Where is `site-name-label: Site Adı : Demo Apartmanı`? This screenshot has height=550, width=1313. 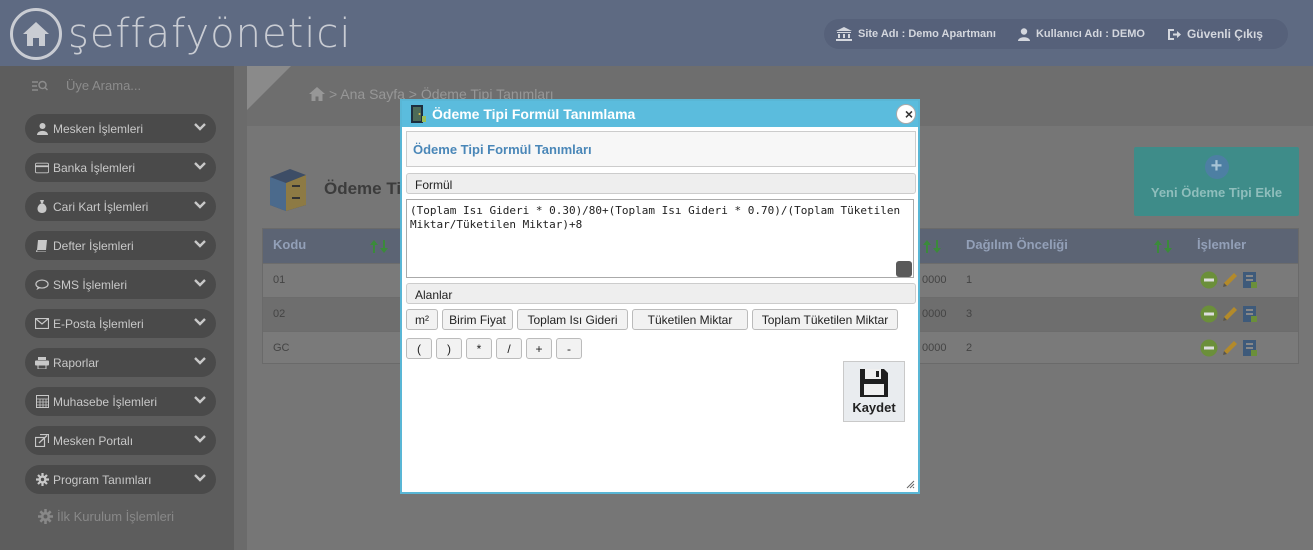 site-name-label: Site Adı : Demo Apartmanı is located at coordinates (927, 34).